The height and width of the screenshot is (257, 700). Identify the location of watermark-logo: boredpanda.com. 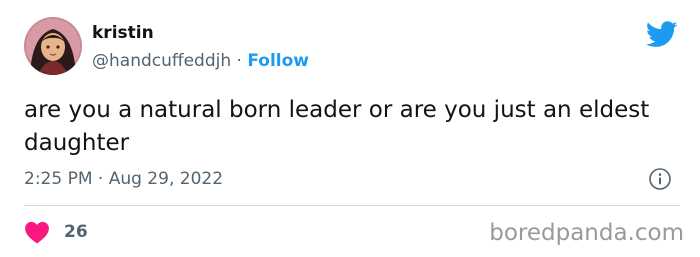
(586, 233).